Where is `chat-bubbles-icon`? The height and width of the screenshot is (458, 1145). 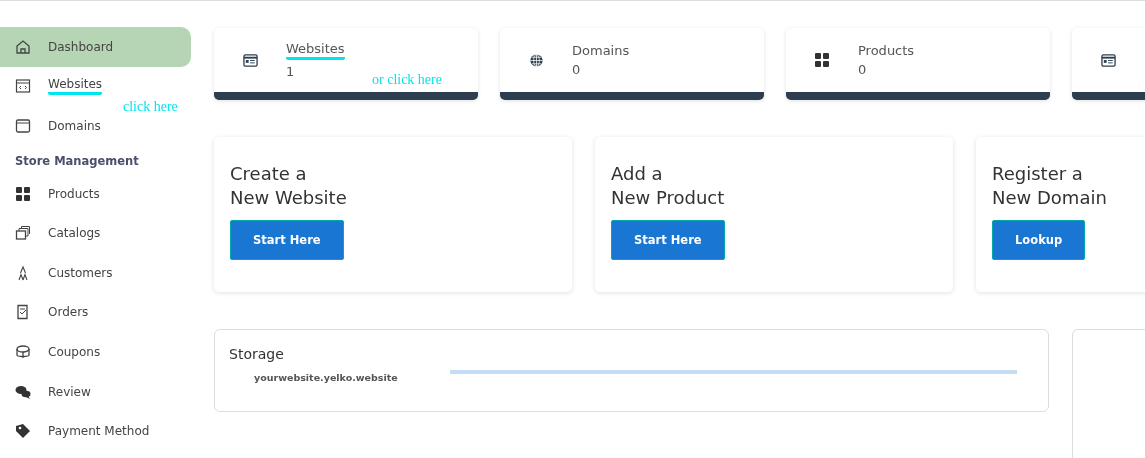 chat-bubbles-icon is located at coordinates (23, 391).